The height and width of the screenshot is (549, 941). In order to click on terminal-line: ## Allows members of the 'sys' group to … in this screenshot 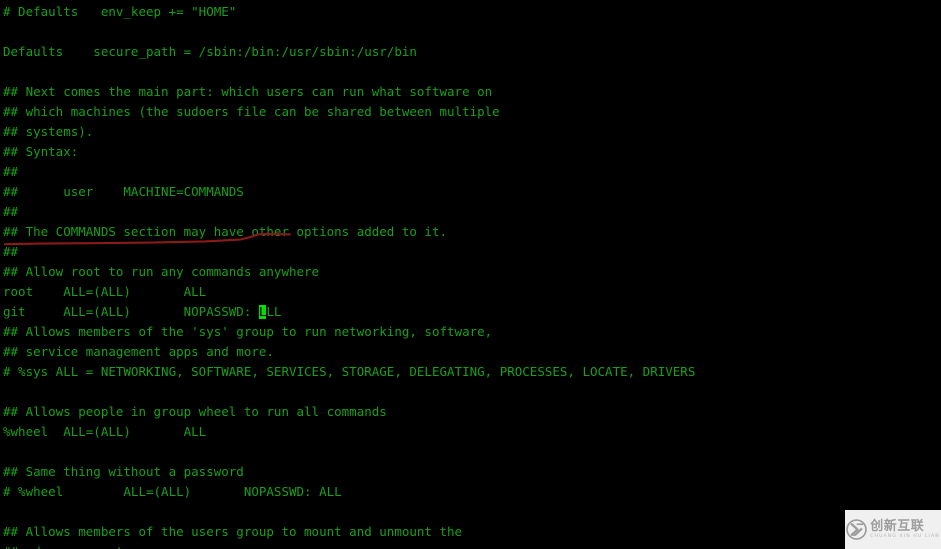, I will do `click(248, 331)`.